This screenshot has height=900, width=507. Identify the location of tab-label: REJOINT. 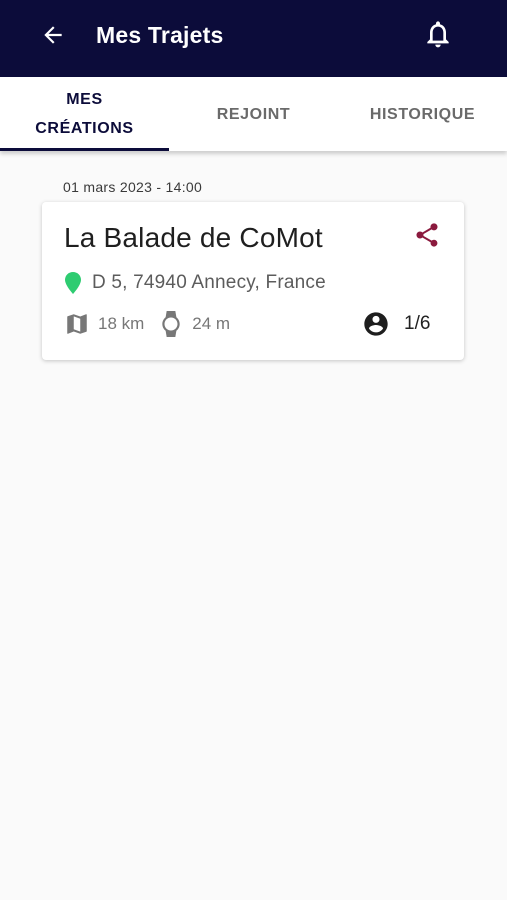
(253, 114).